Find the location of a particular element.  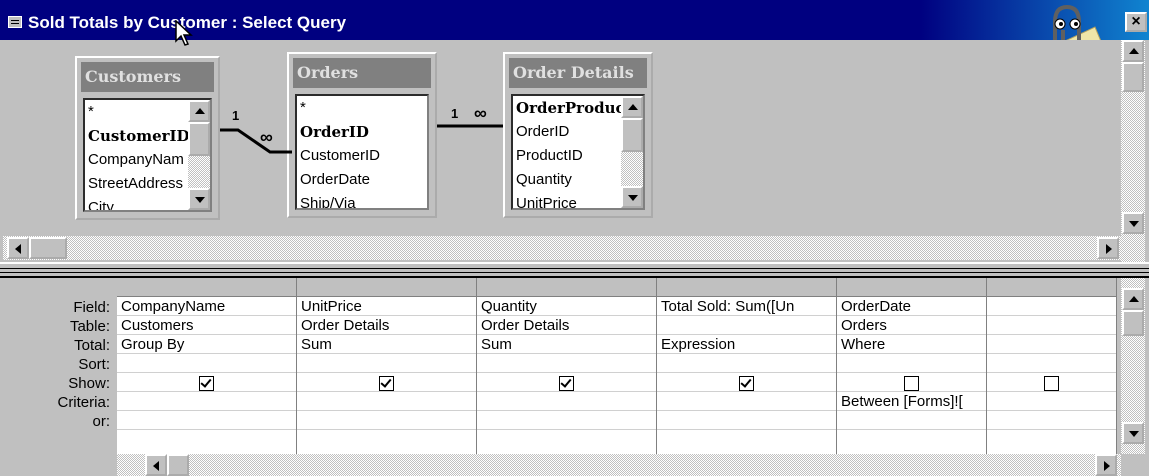

field-cell: CompanyName is located at coordinates (206, 306).